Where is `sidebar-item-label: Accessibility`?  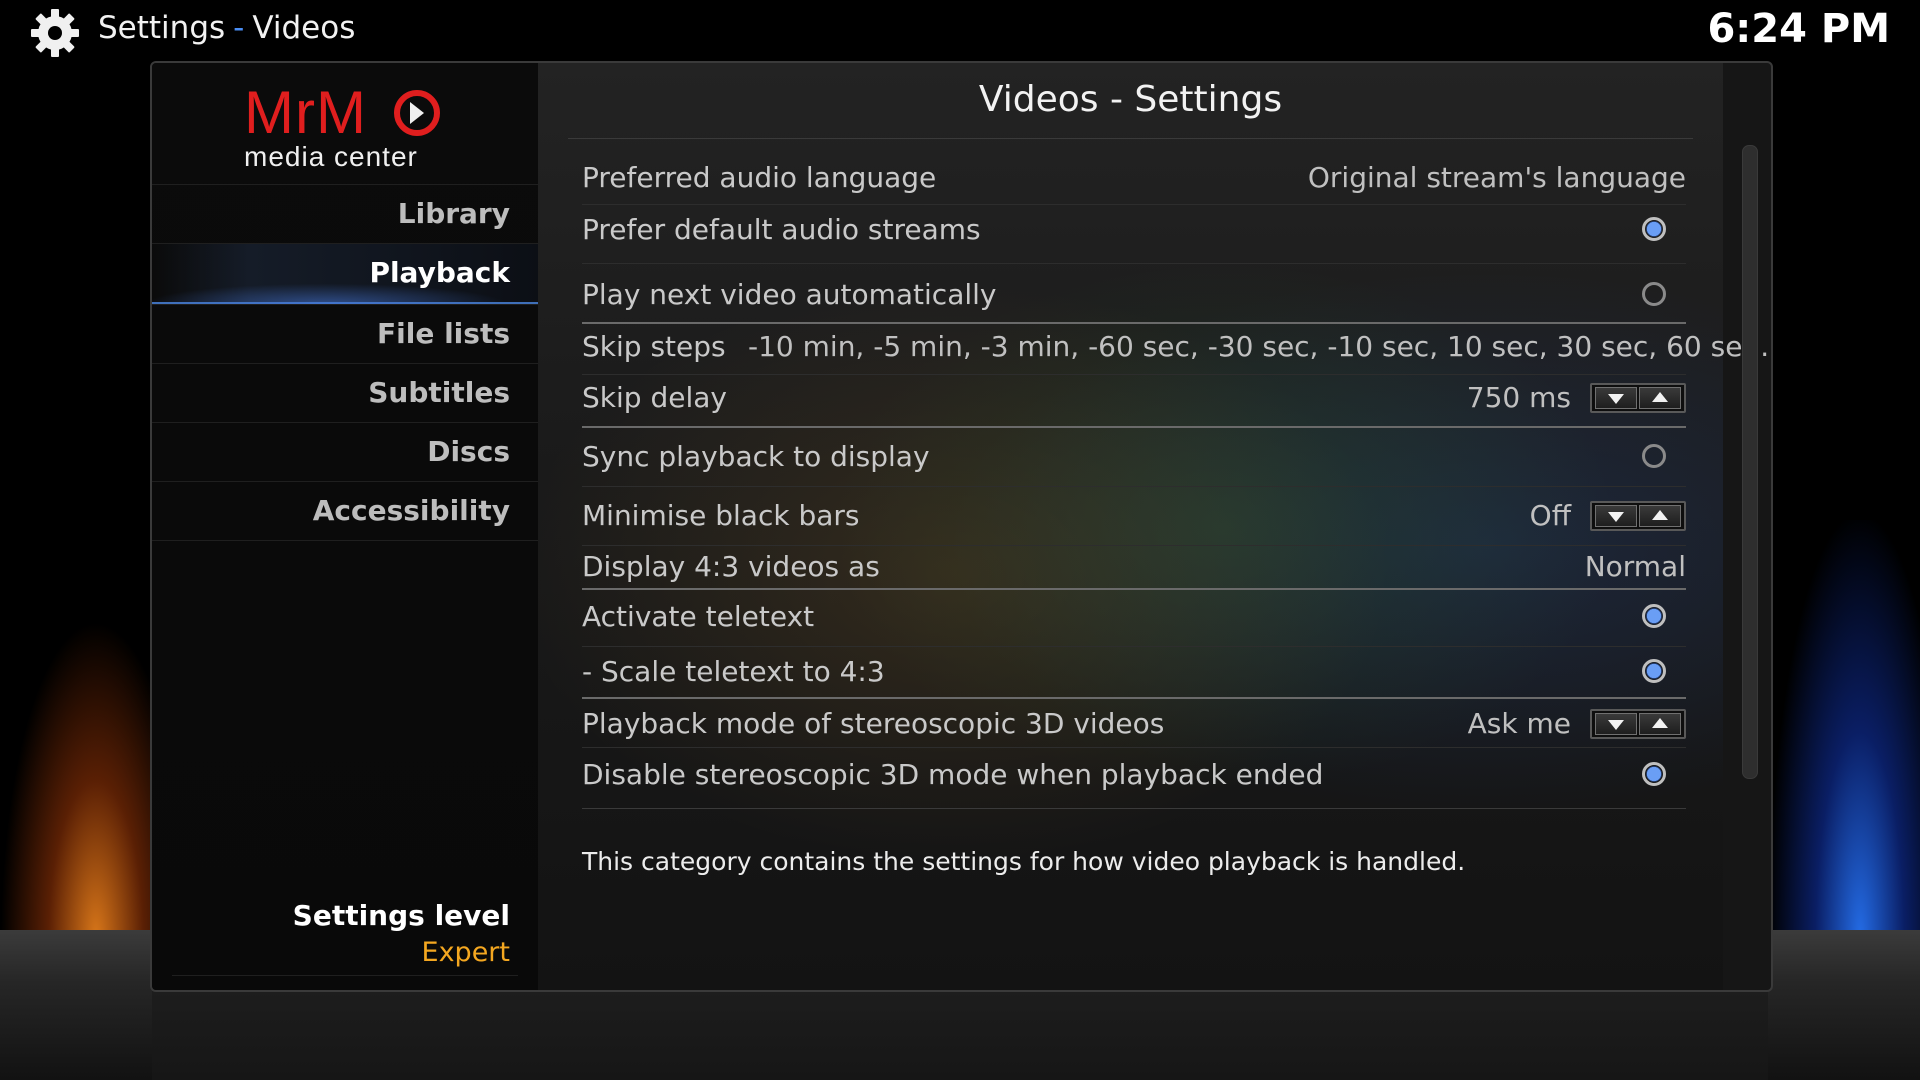 sidebar-item-label: Accessibility is located at coordinates (411, 510).